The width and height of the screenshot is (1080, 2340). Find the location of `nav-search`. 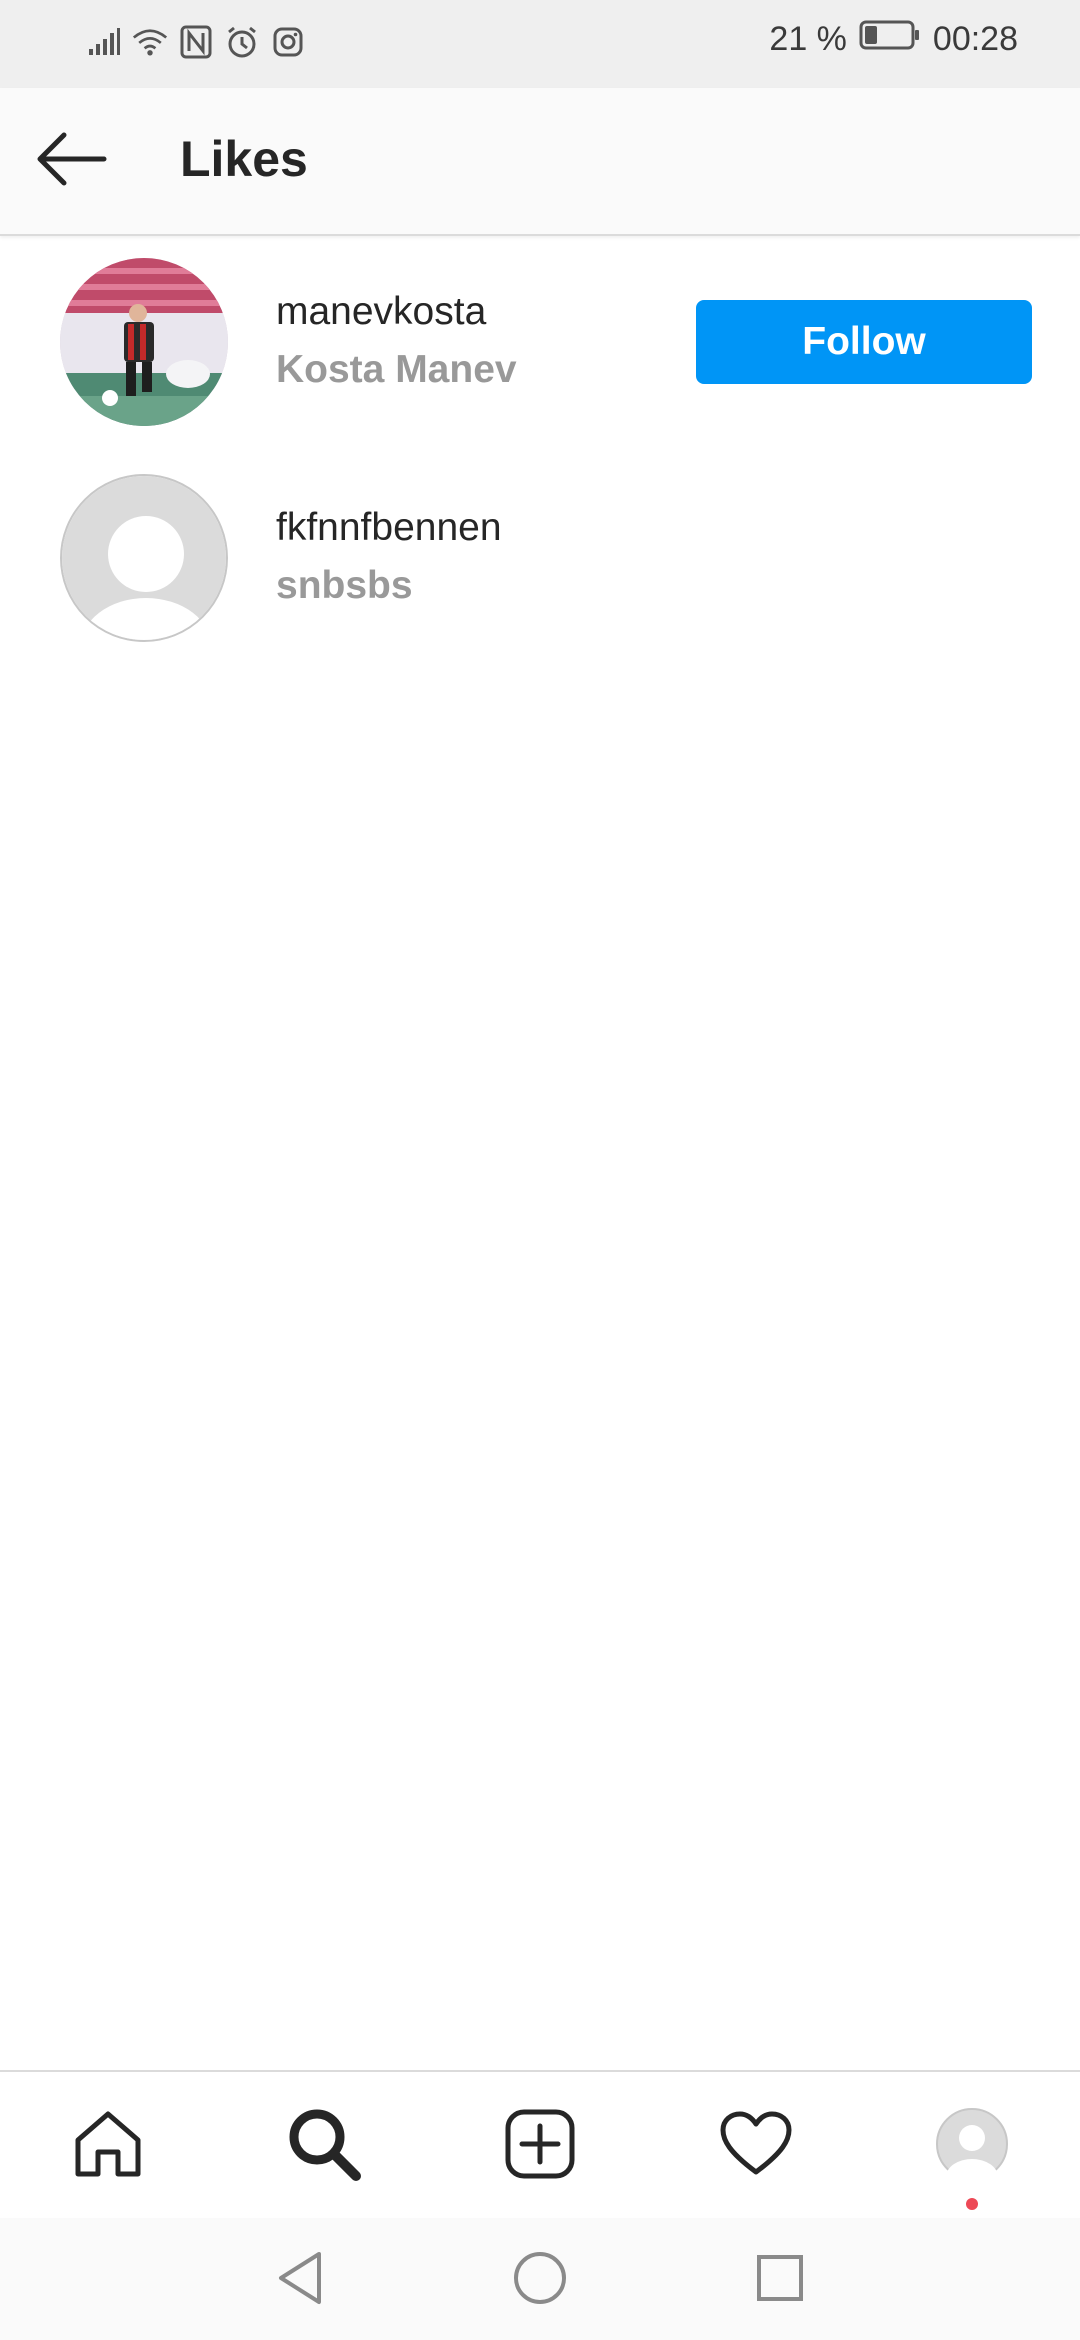

nav-search is located at coordinates (324, 2146).